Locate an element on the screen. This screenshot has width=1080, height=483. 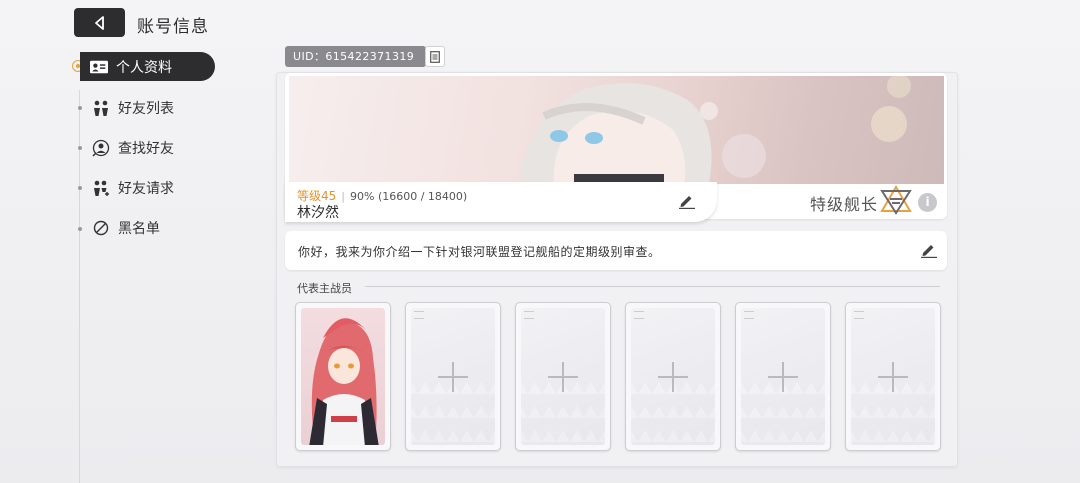
character-portrait is located at coordinates (343, 376).